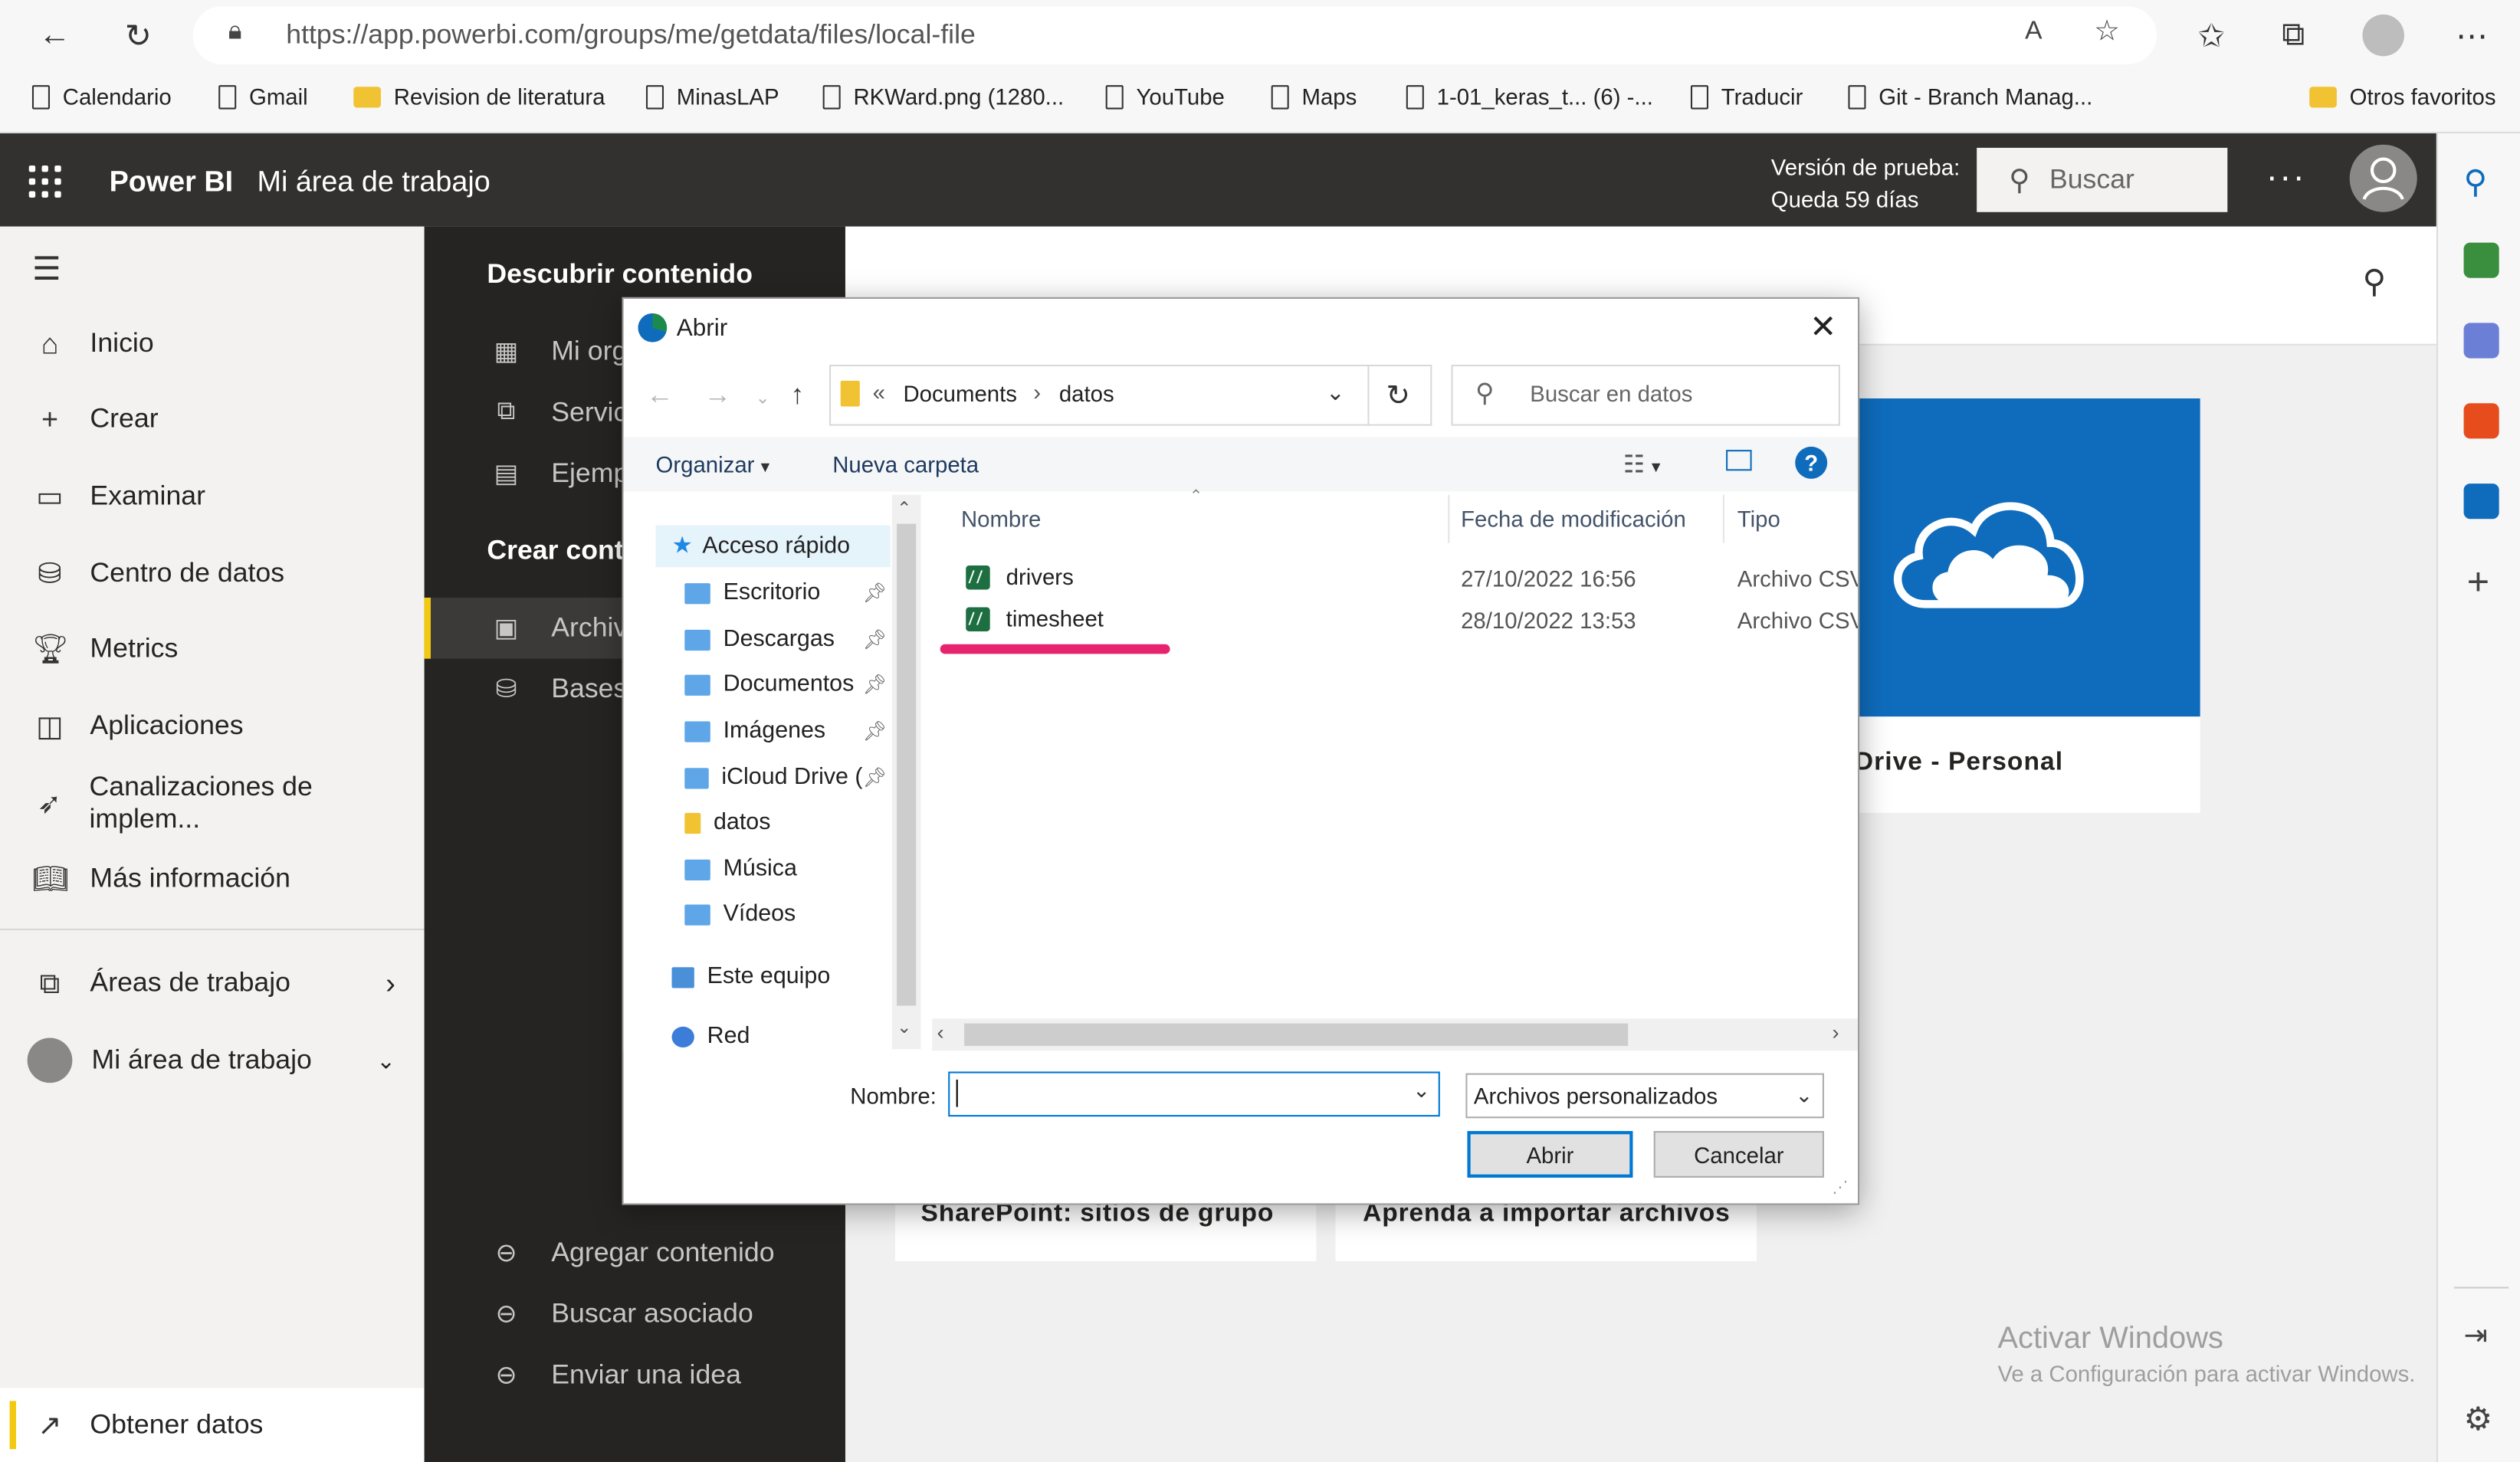 Image resolution: width=2520 pixels, height=1462 pixels. I want to click on profile-avatar, so click(2383, 35).